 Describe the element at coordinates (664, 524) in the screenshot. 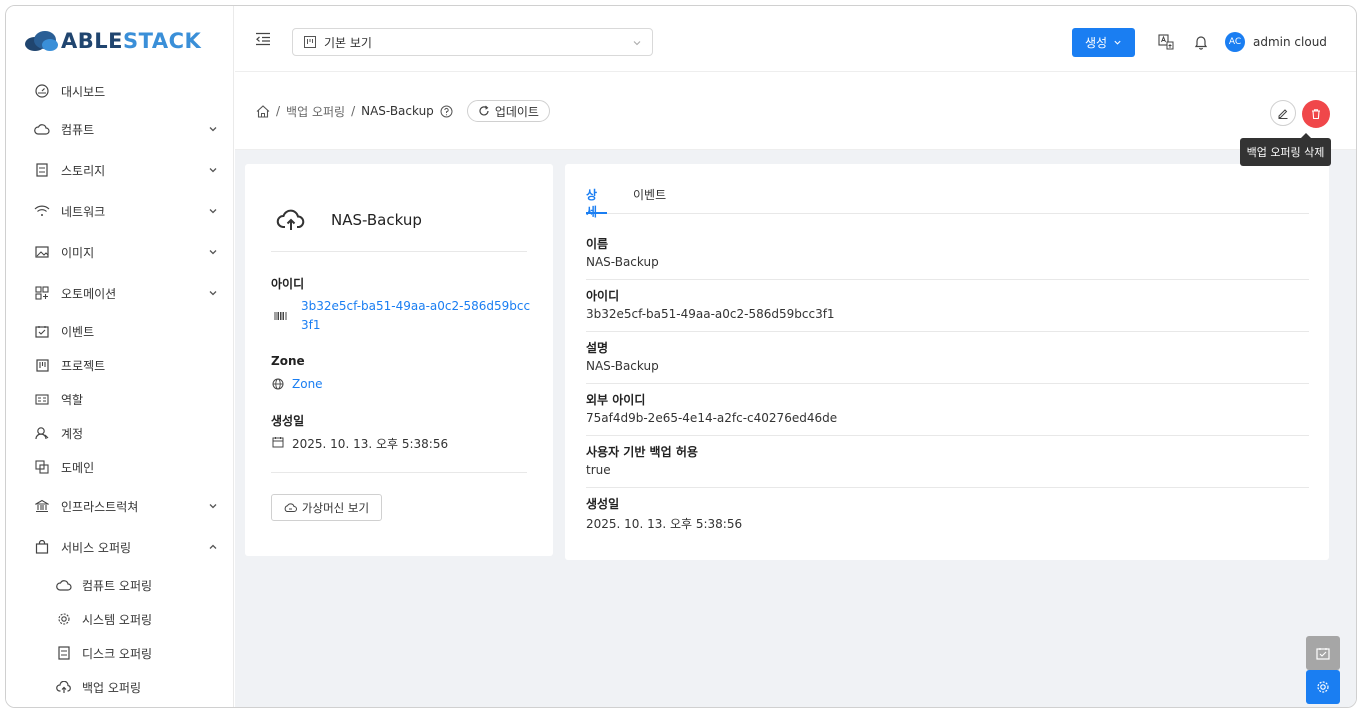

I see `detail-value: 2025. 10. 13. 오후 5:38:56` at that location.